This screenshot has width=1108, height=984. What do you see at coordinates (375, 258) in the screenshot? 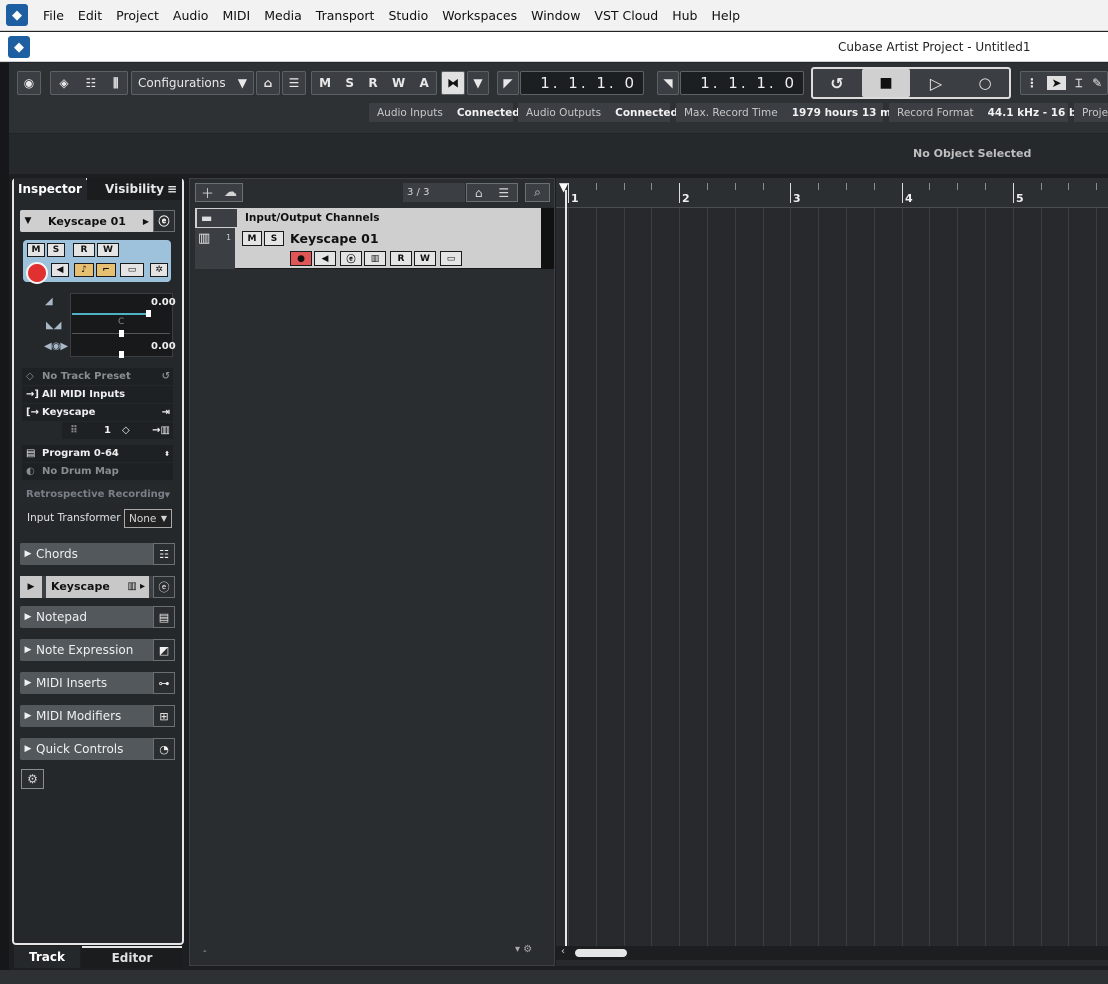
I see `track-keyboard-icon: ▥` at bounding box center [375, 258].